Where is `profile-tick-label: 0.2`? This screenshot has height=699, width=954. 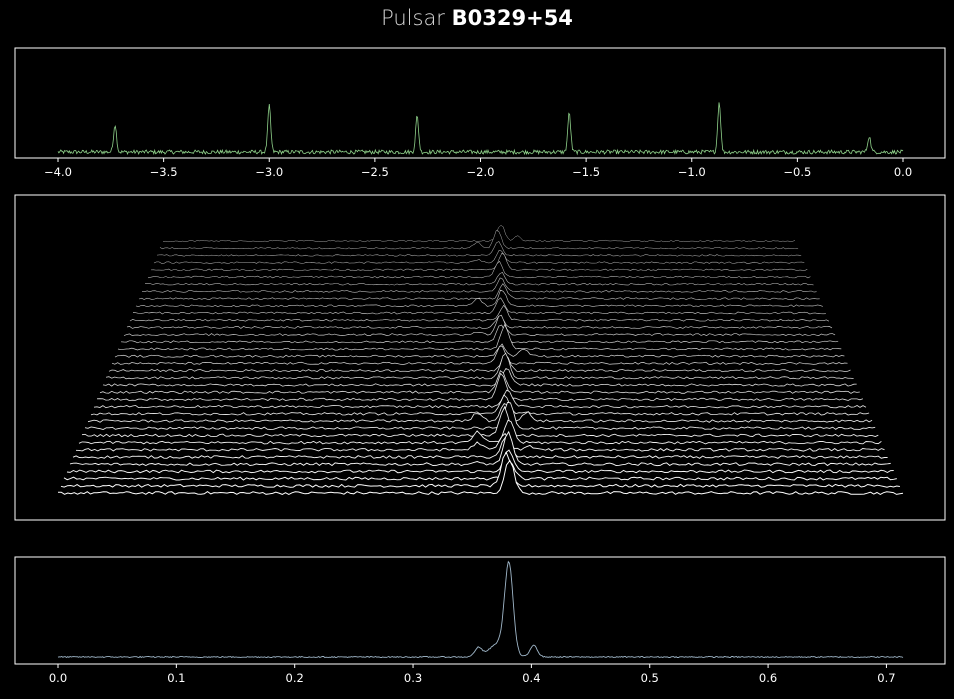 profile-tick-label: 0.2 is located at coordinates (295, 678).